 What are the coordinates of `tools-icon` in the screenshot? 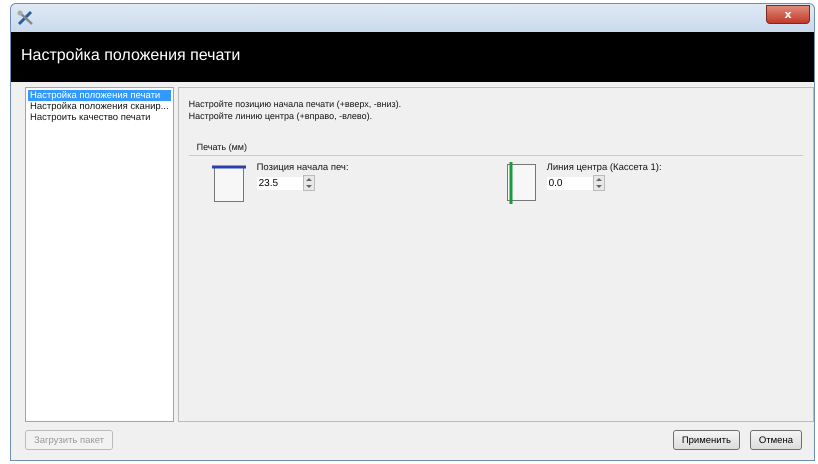 It's located at (26, 18).